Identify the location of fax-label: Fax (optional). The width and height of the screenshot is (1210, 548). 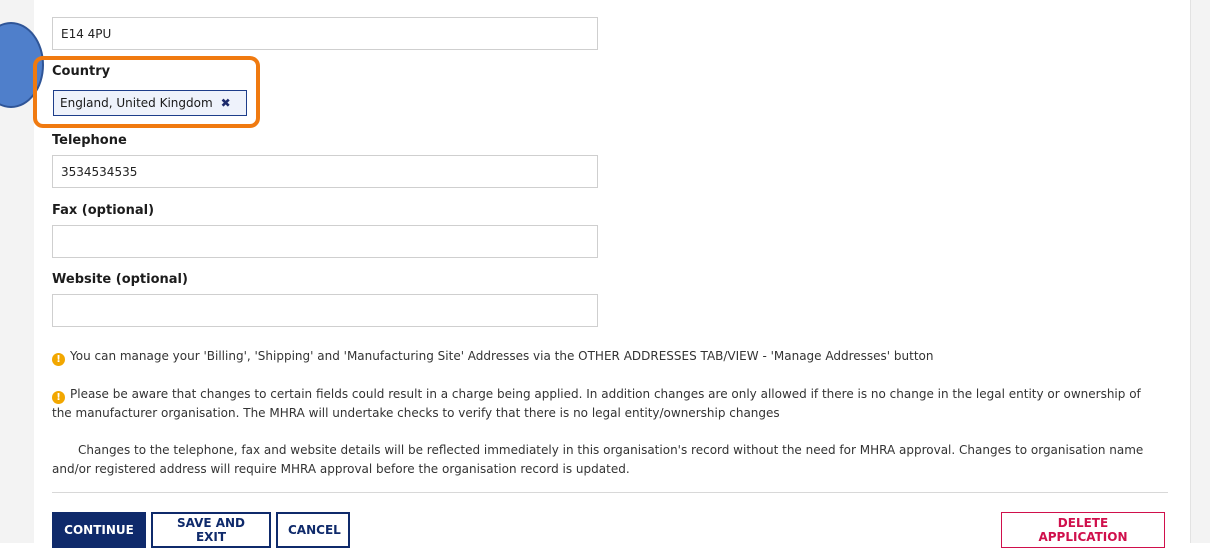
(103, 210).